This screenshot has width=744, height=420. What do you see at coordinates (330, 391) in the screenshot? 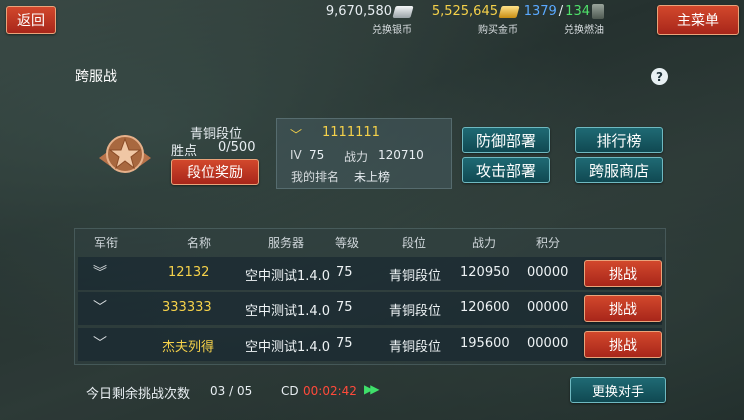
I see `cooldown-timer: 00:02:42` at bounding box center [330, 391].